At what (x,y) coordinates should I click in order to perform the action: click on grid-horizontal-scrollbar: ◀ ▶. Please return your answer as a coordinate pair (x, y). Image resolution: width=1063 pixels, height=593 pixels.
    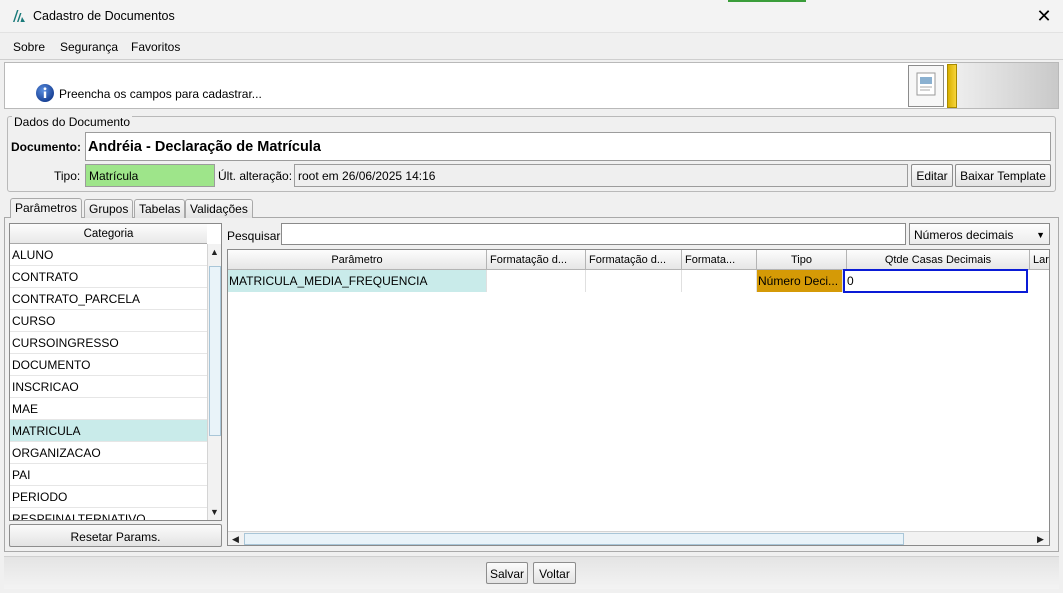
    Looking at the image, I should click on (638, 538).